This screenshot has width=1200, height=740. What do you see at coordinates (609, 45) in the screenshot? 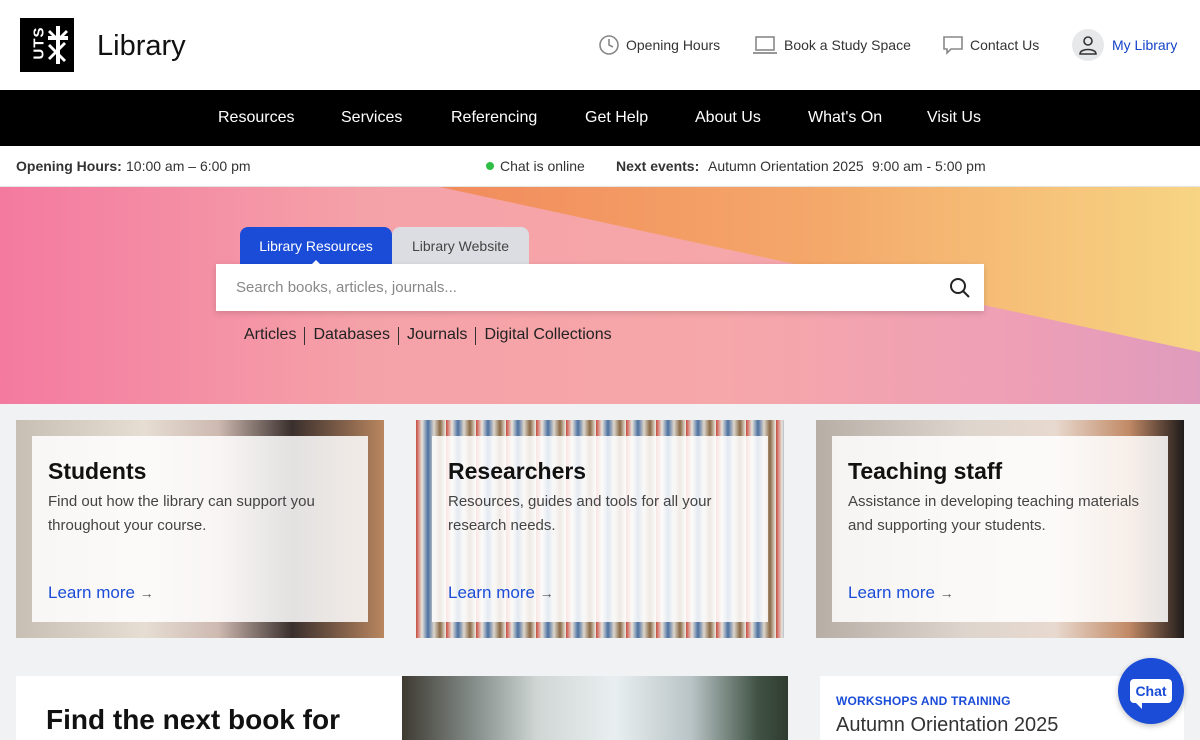
I see `clock-icon` at bounding box center [609, 45].